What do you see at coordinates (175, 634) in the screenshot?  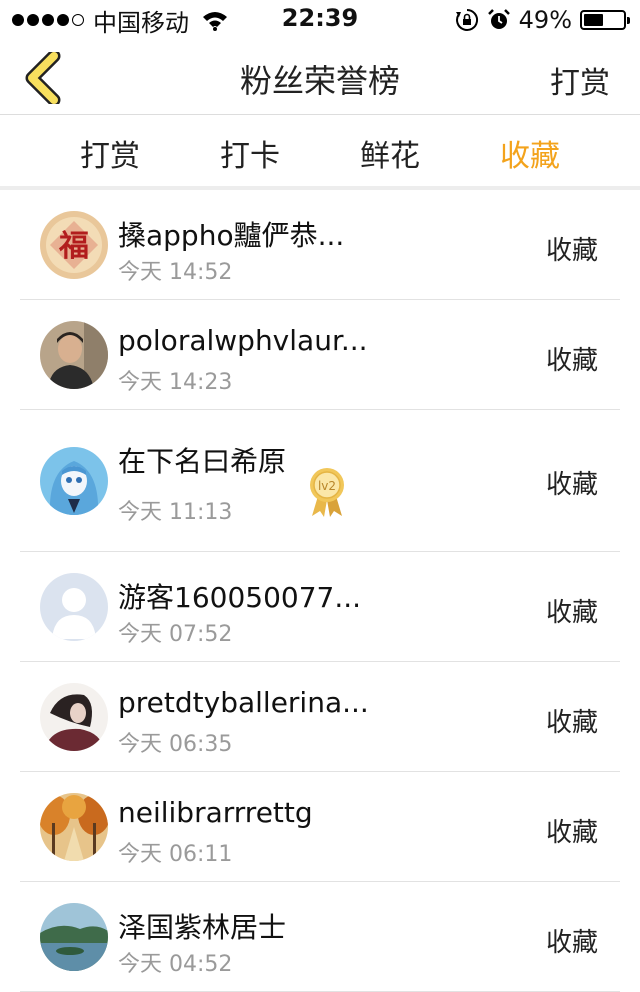 I see `fan-time: 今天 07:52` at bounding box center [175, 634].